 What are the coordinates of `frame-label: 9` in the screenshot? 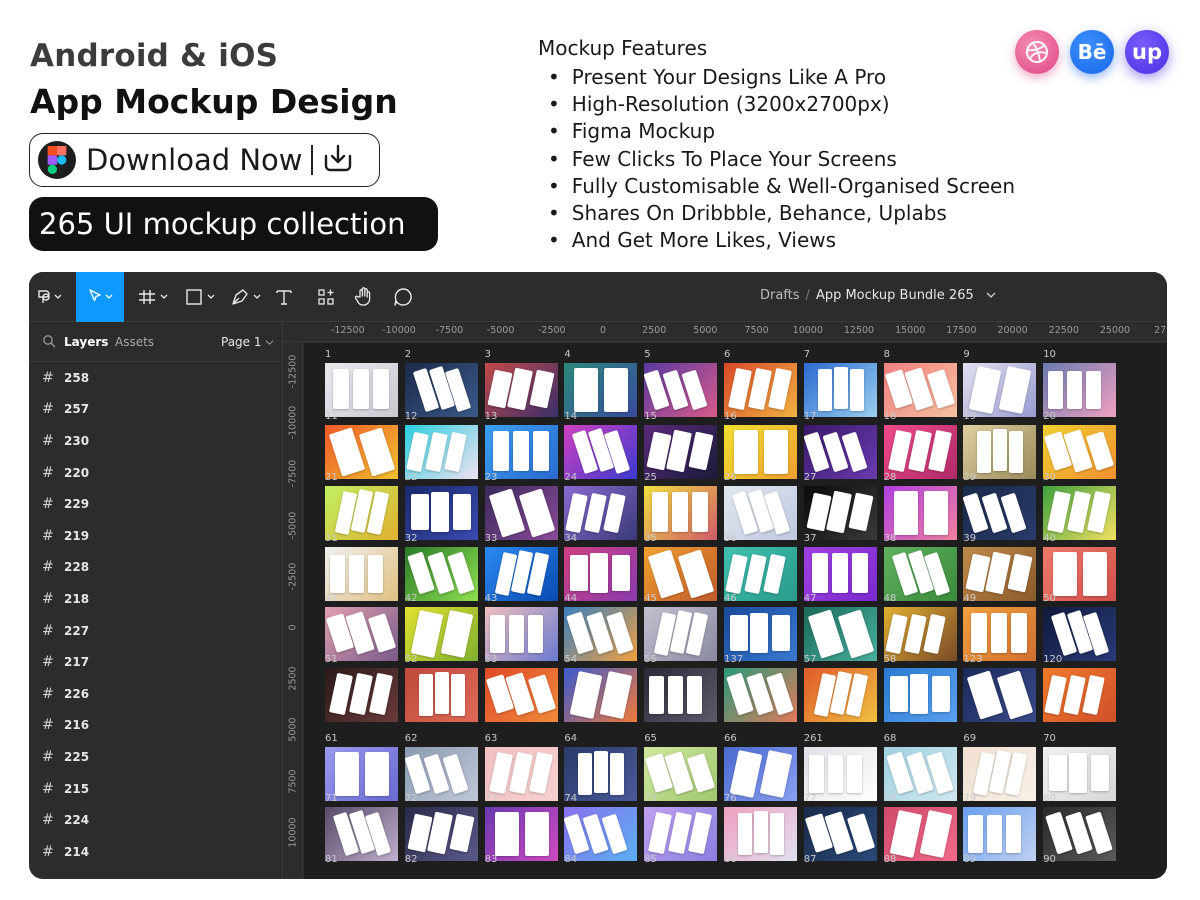 It's located at (966, 354).